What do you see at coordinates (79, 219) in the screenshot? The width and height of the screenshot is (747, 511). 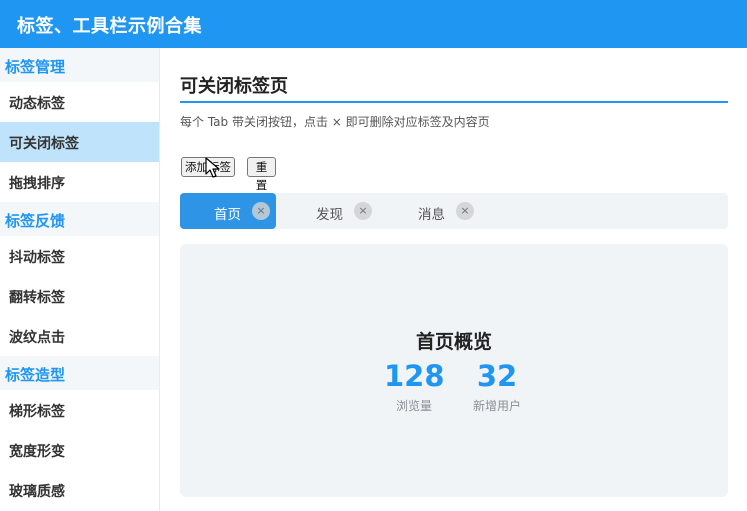 I see `sidebar-group-tag-feedback: 标签反馈` at bounding box center [79, 219].